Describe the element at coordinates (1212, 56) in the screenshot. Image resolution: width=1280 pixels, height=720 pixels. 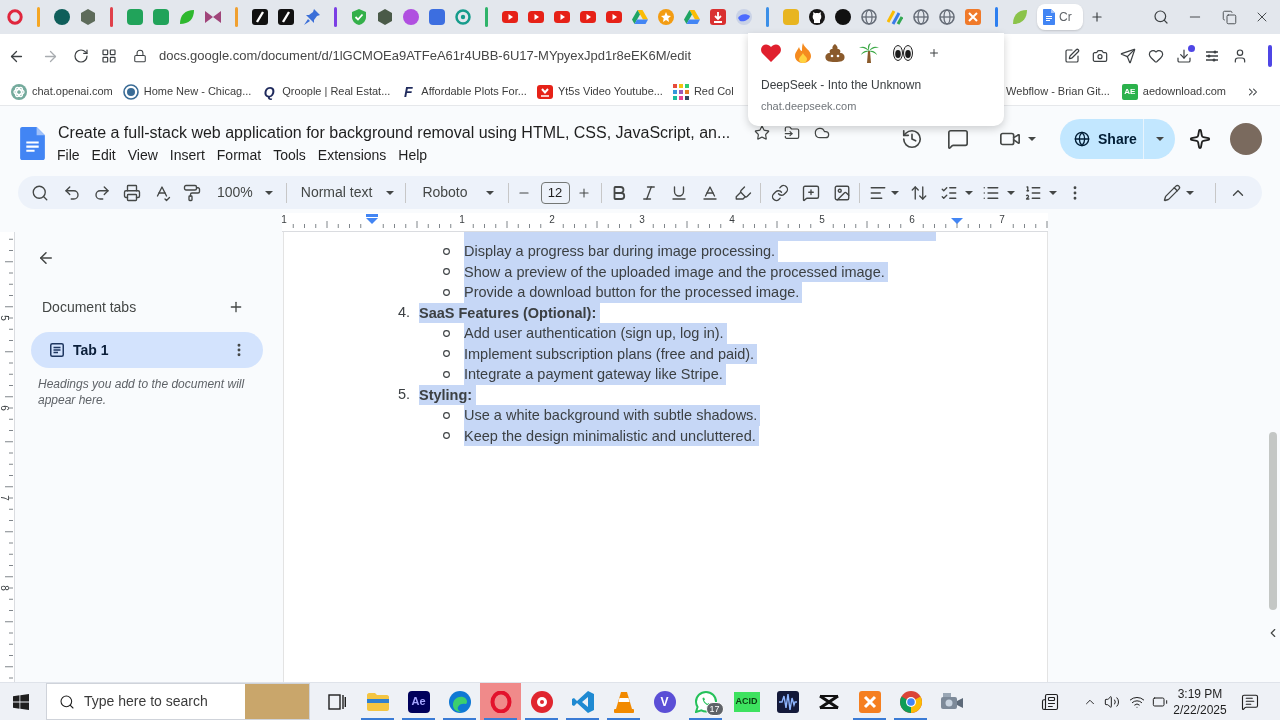
I see `menu-icon` at that location.